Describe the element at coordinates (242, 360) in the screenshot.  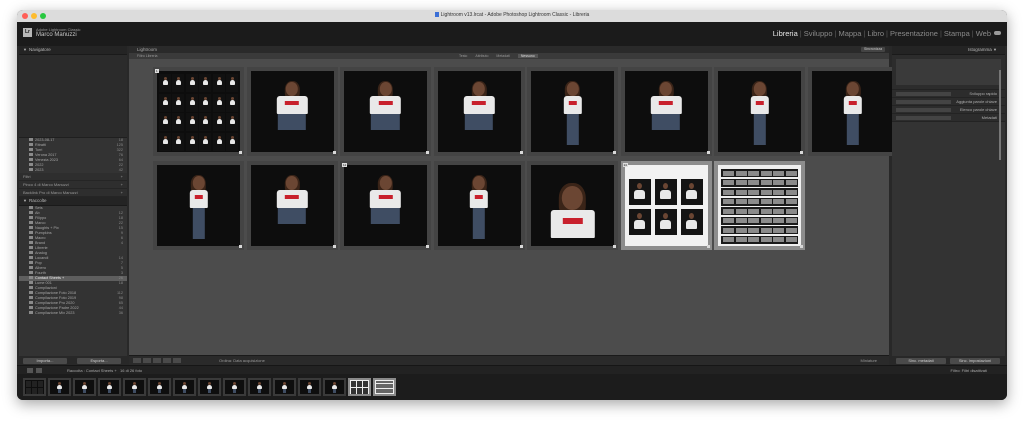
I see `sort-control: Ordina: Data acquisizione` at that location.